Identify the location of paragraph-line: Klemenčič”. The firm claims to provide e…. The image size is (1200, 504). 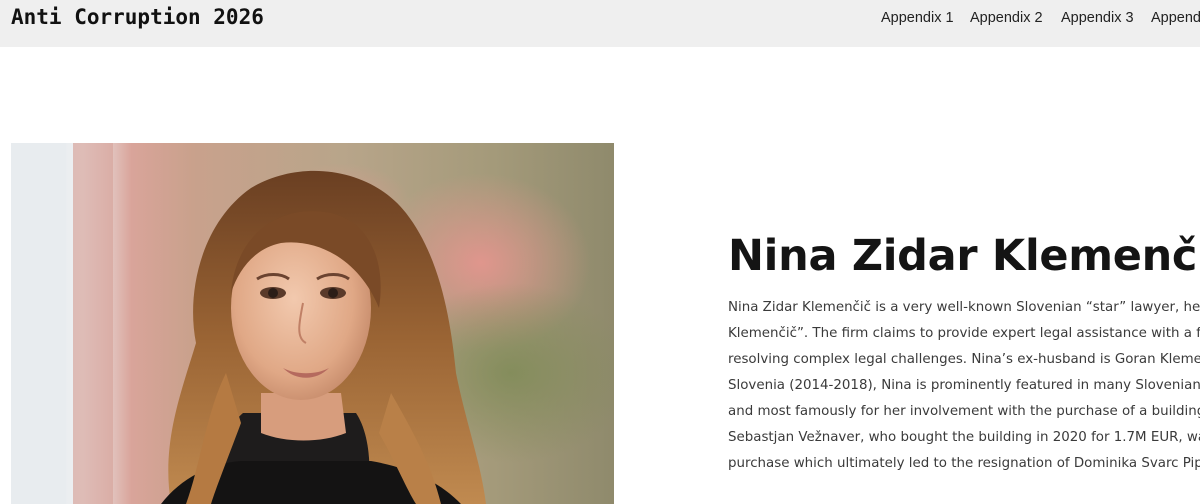
(964, 333).